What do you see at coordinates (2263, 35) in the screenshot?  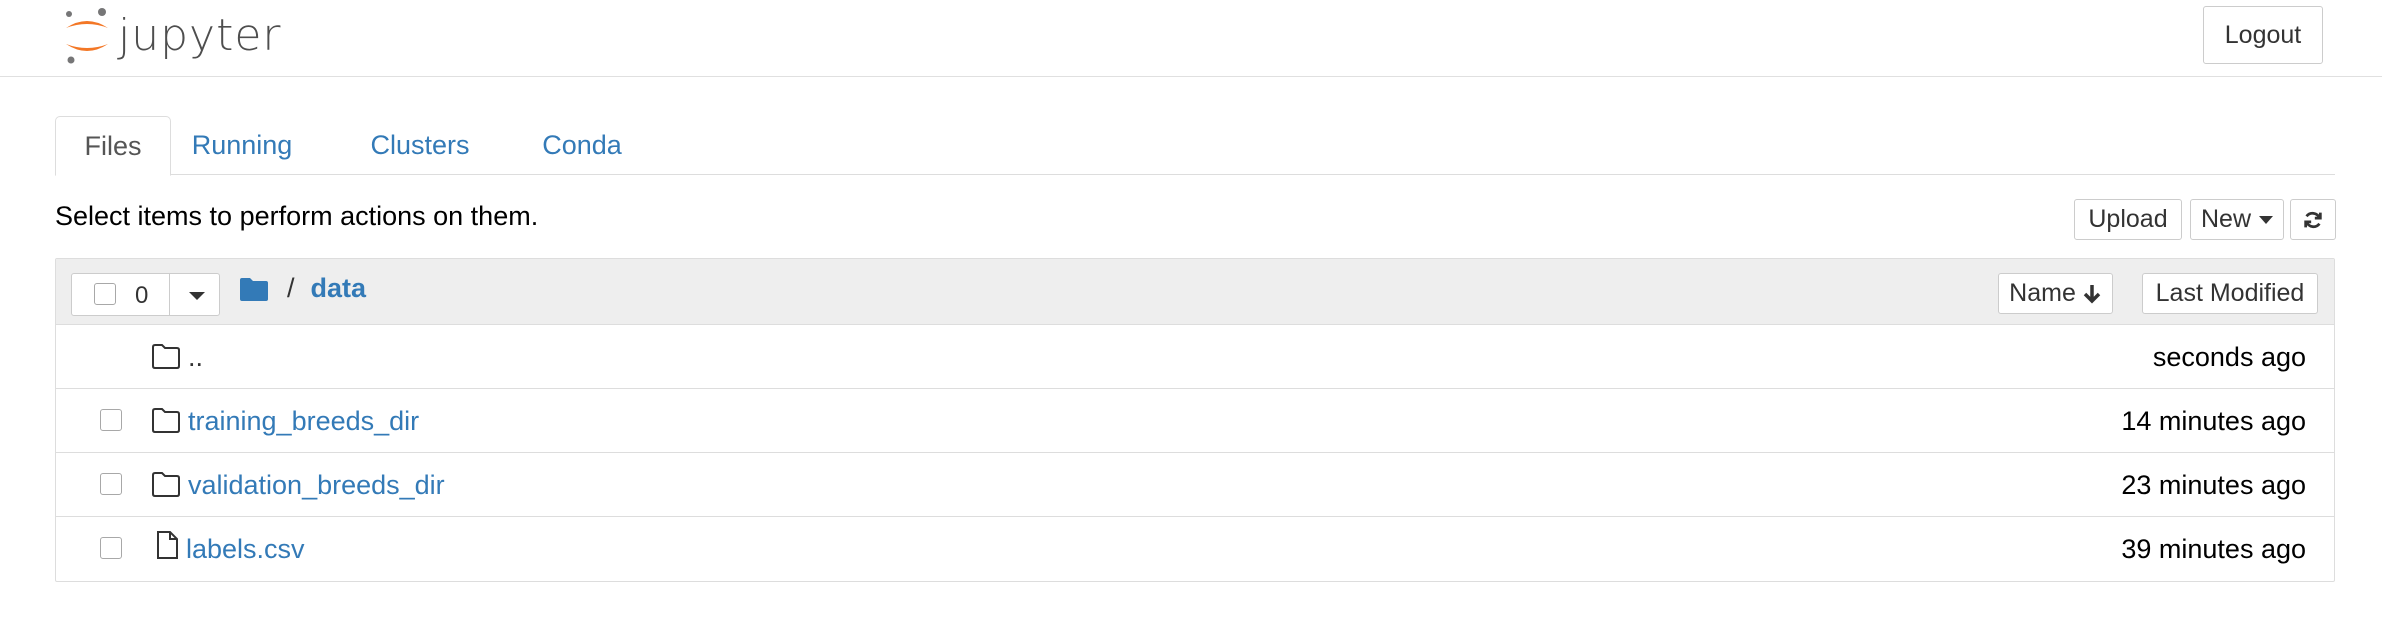 I see `logout-button: Logout` at bounding box center [2263, 35].